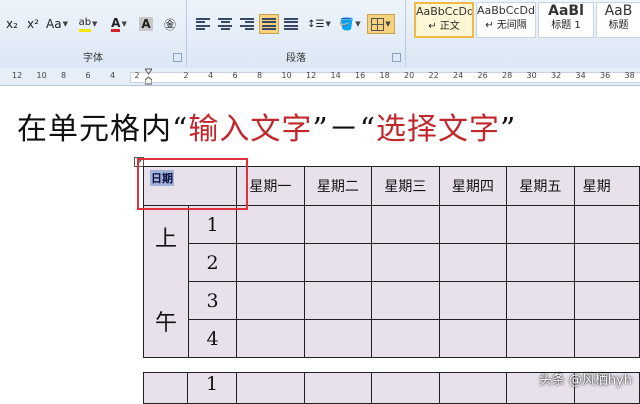 Image resolution: width=640 pixels, height=404 pixels. I want to click on font-group-label-text: 字体, so click(93, 58).